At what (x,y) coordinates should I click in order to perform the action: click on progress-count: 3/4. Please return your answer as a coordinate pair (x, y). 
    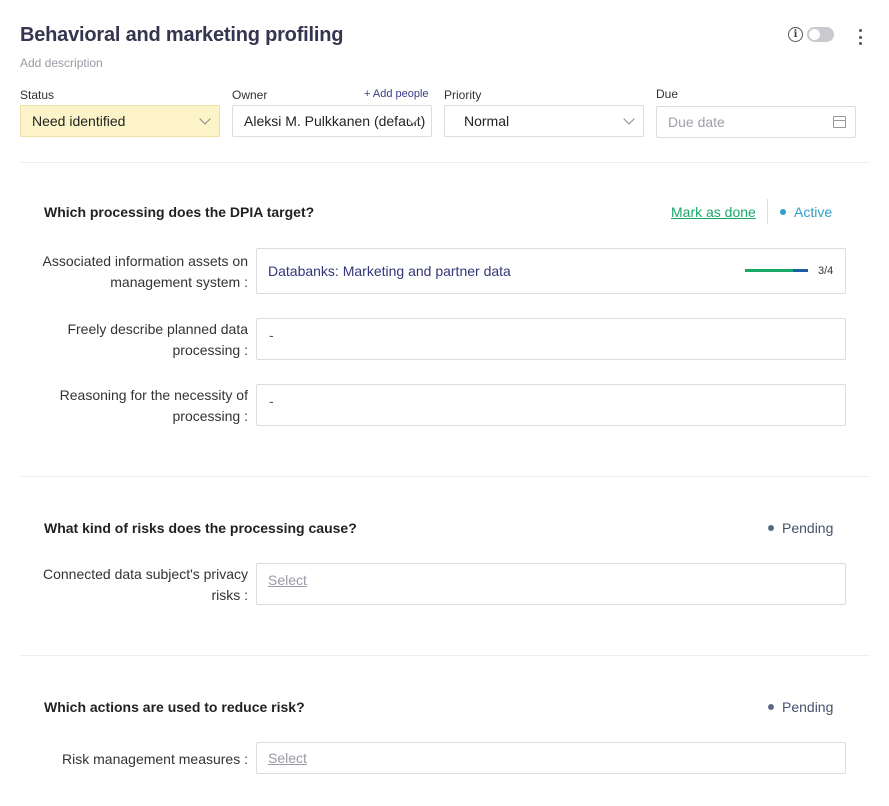
    Looking at the image, I should click on (826, 271).